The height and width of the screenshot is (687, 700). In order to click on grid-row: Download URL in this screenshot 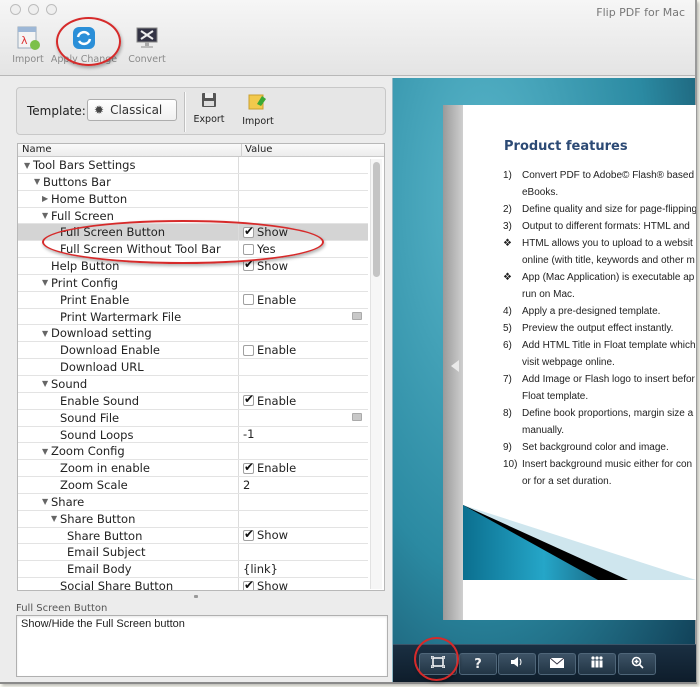, I will do `click(193, 367)`.